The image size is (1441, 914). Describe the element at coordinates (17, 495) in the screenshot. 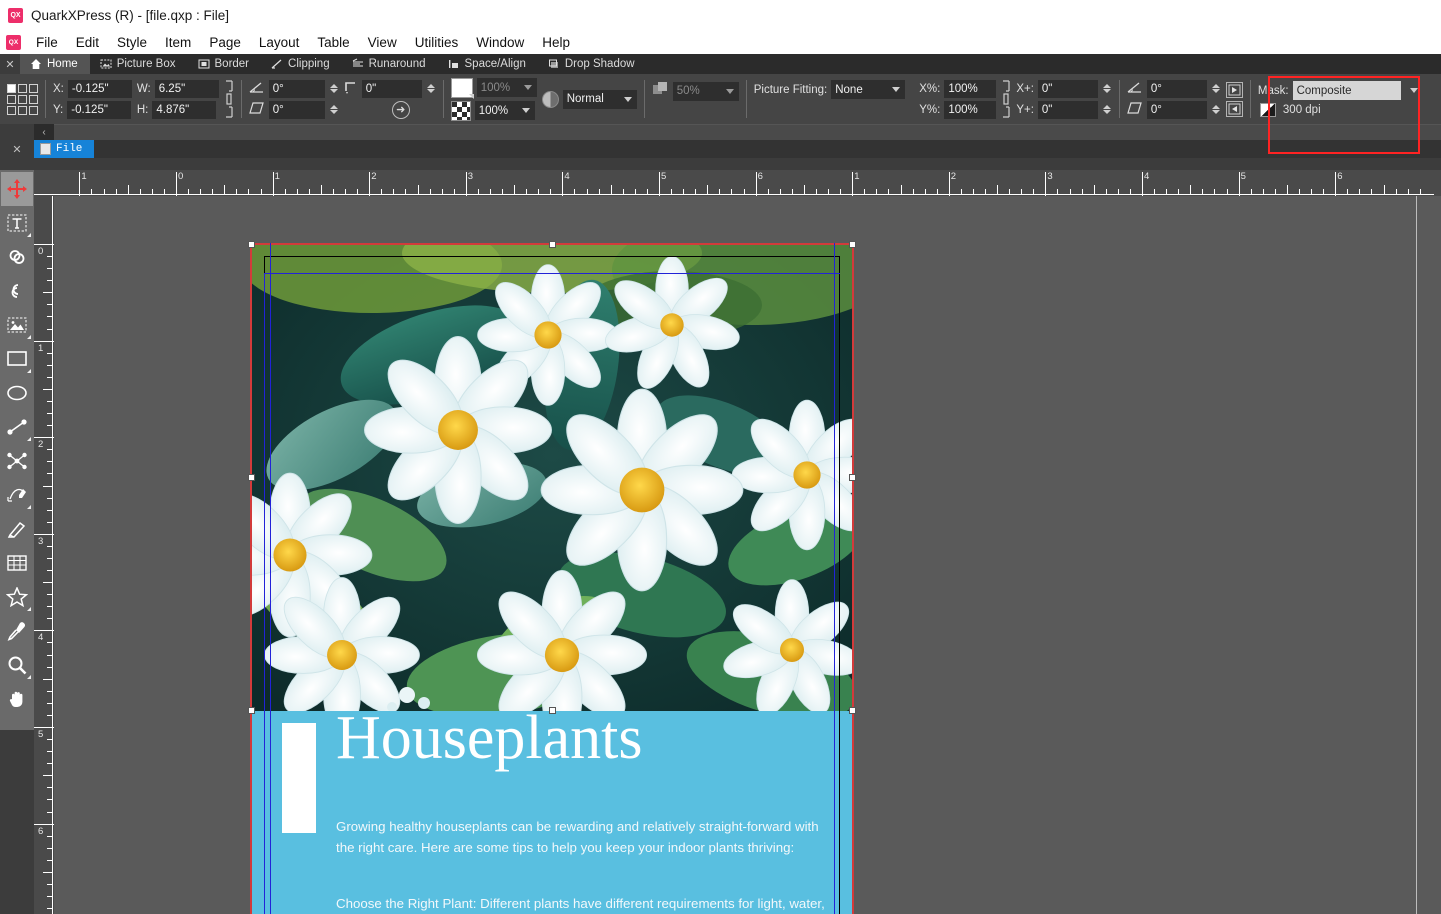

I see `tool-bezier-pen` at that location.